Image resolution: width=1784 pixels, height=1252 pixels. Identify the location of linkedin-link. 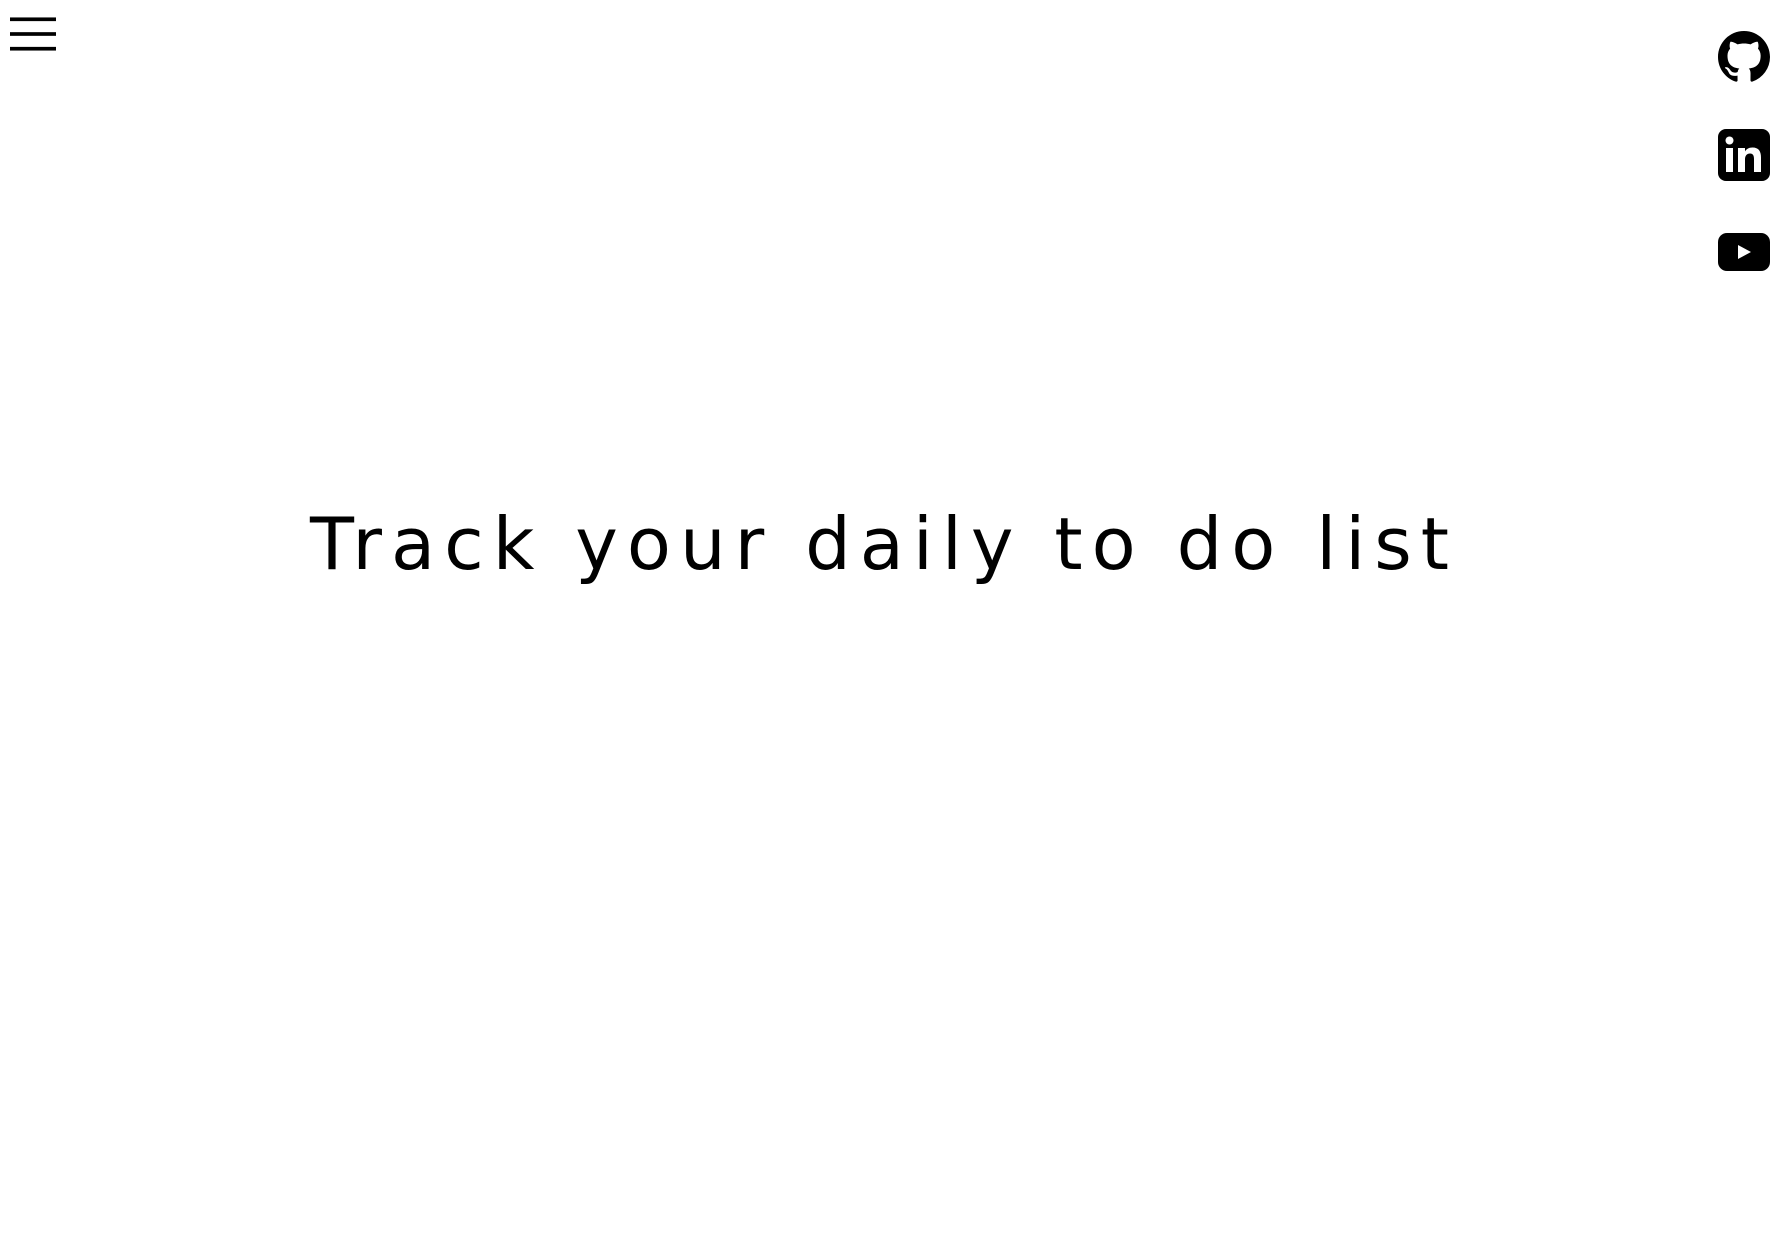
(1744, 155).